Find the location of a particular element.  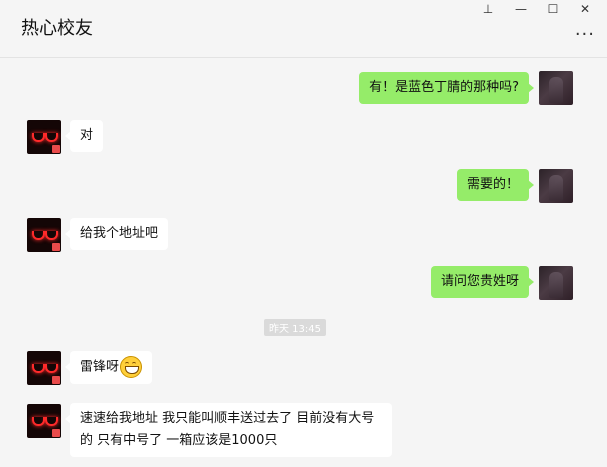

my-message-bubble: 需要的！ is located at coordinates (495, 185).